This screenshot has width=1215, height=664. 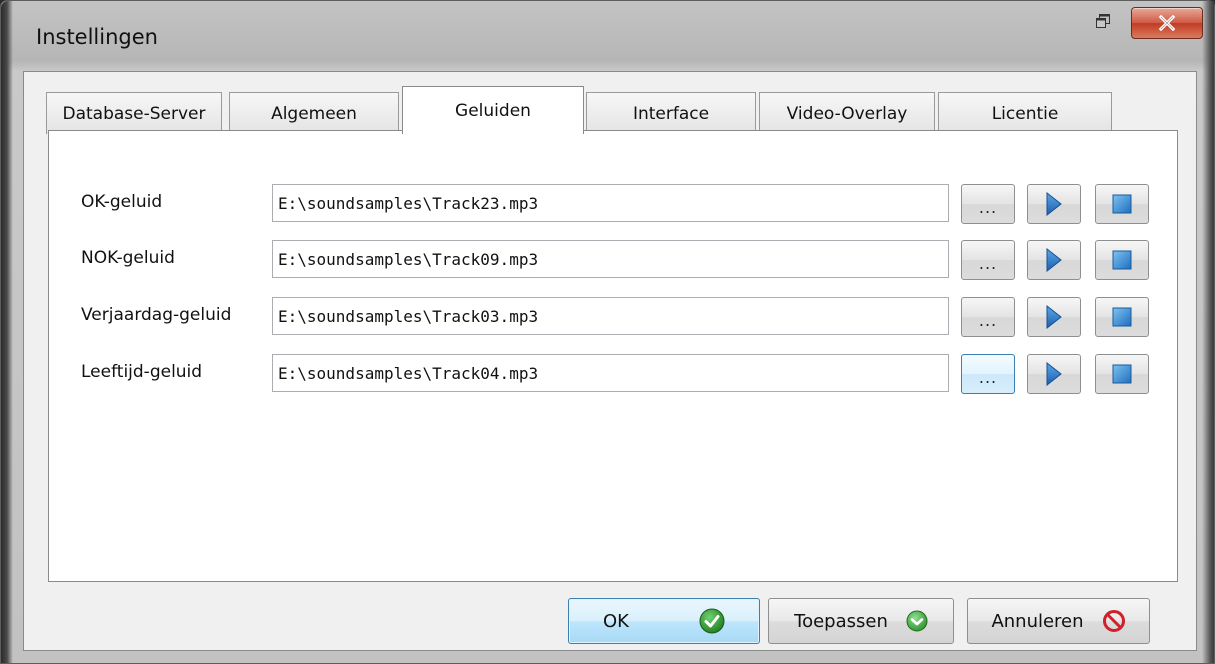 I want to click on verjaardag-sound-stop-button, so click(x=1122, y=317).